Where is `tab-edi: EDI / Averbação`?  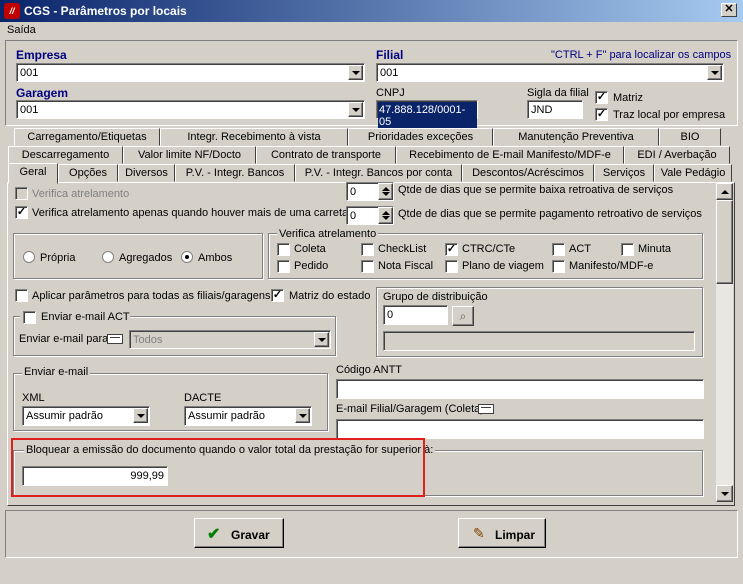
tab-edi: EDI / Averbação is located at coordinates (677, 155).